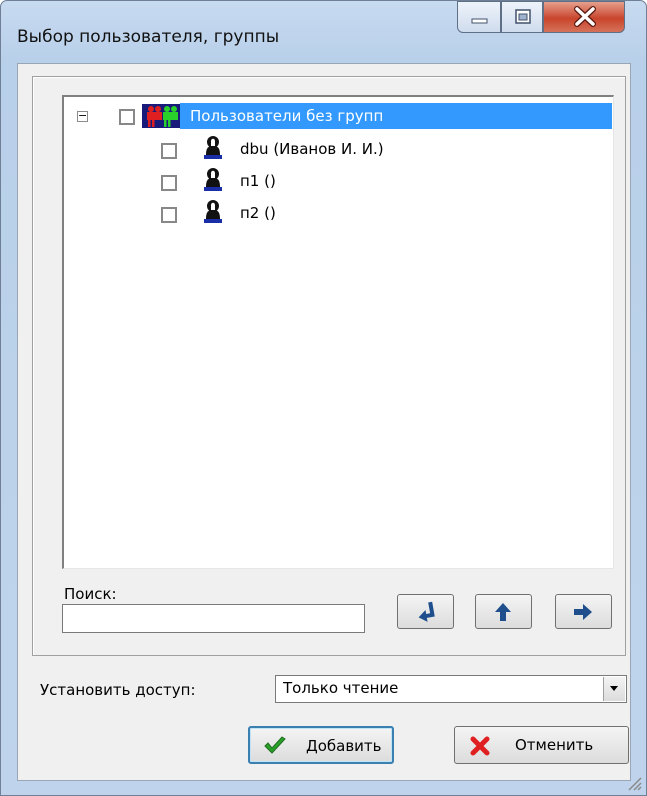 The width and height of the screenshot is (647, 796). I want to click on close-button, so click(584, 17).